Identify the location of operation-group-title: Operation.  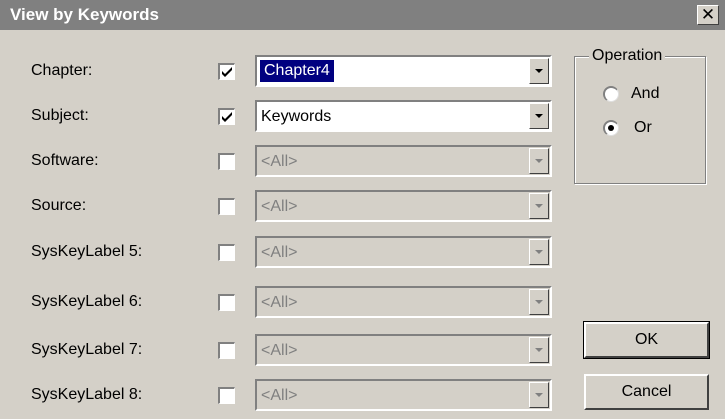
(627, 56).